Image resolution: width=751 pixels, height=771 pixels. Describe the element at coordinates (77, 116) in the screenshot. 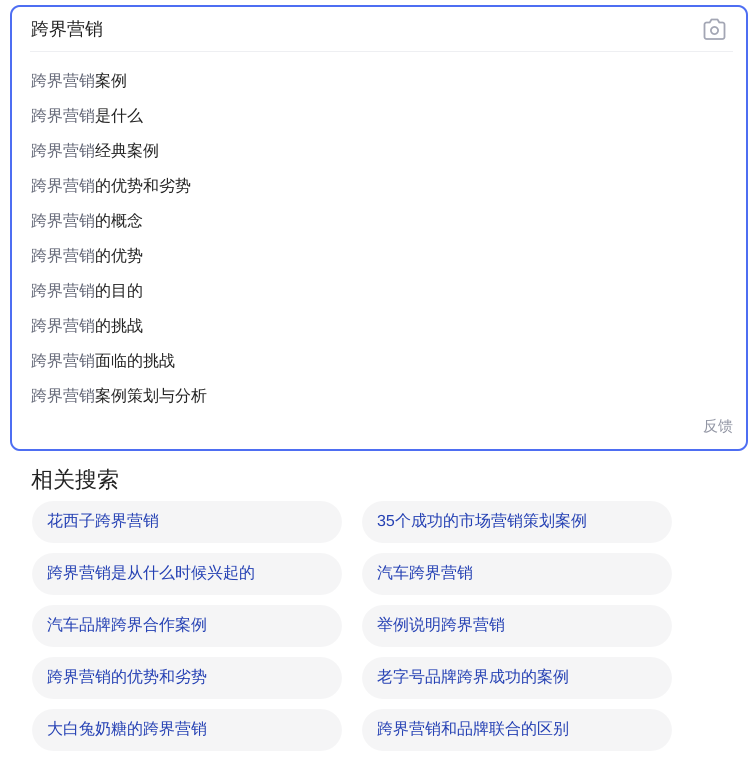

I see `suggestion-item: 跨界营销是什么` at that location.